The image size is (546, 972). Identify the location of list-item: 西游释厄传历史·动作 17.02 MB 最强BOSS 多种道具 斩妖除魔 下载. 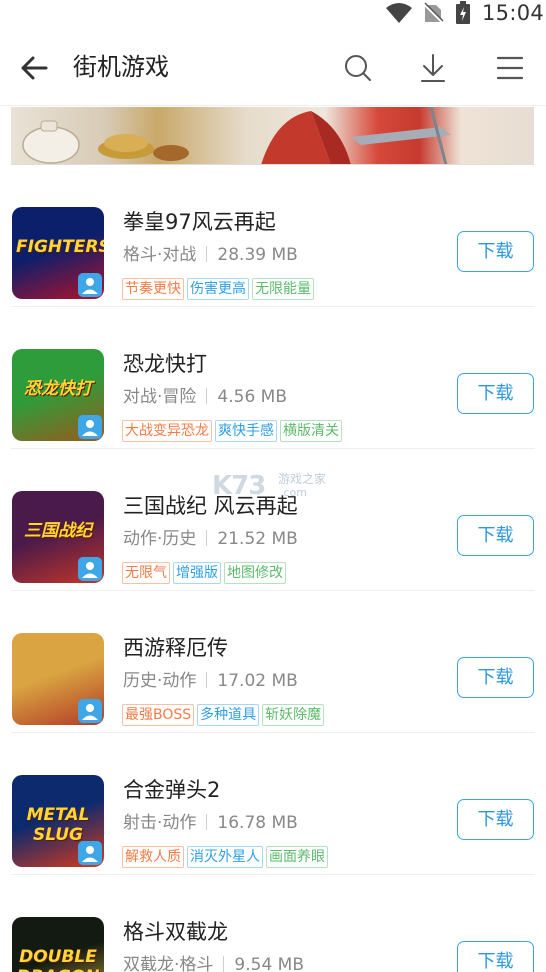
(273, 662).